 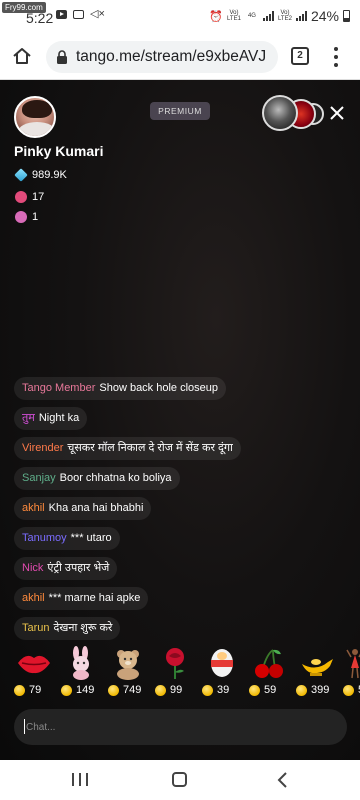 I want to click on text-cursor, so click(x=24, y=726).